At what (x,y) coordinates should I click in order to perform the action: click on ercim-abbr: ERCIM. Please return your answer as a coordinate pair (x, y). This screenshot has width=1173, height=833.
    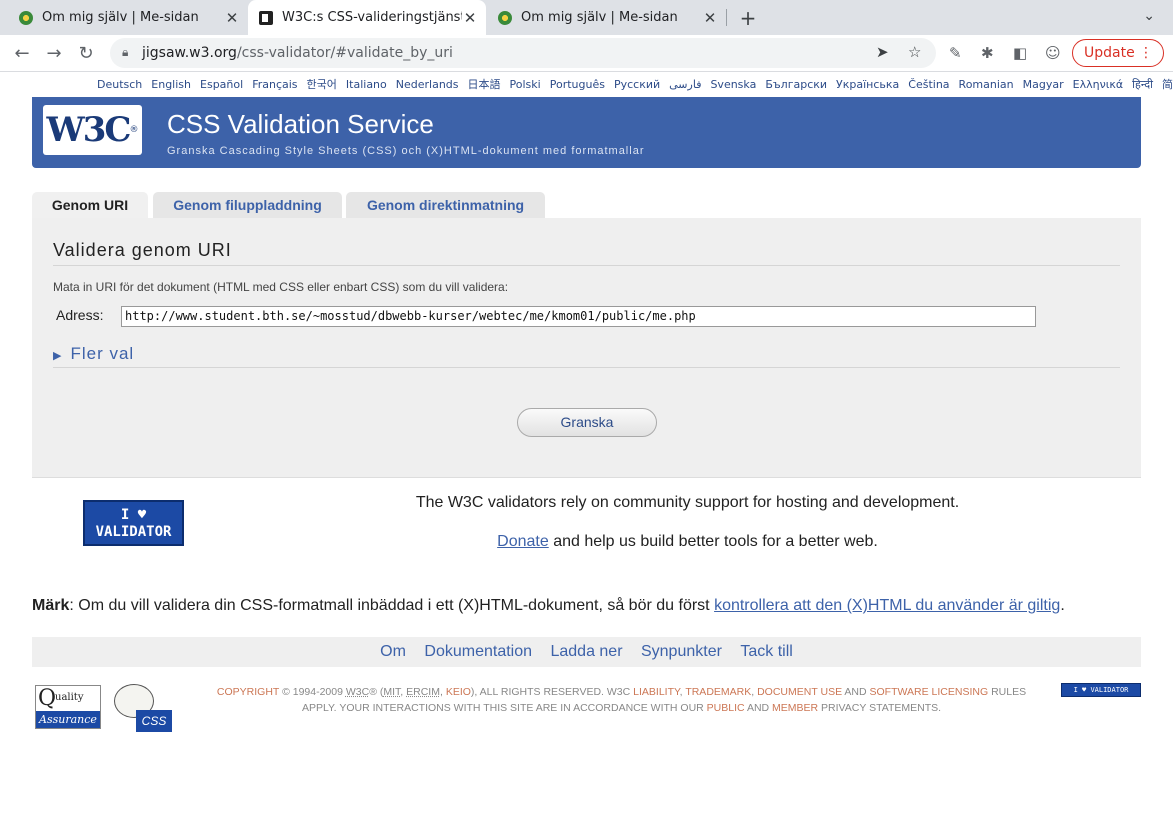
    Looking at the image, I should click on (423, 692).